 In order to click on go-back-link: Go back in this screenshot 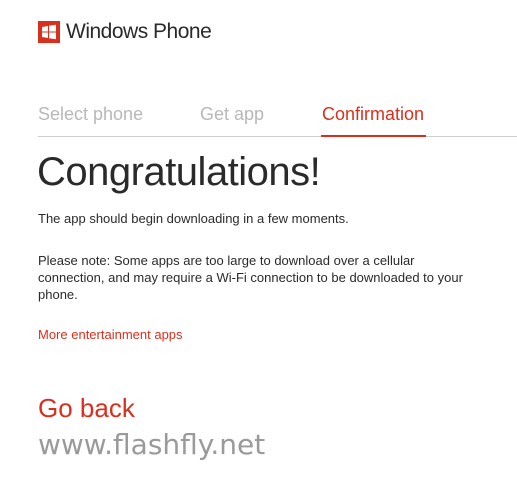, I will do `click(86, 408)`.